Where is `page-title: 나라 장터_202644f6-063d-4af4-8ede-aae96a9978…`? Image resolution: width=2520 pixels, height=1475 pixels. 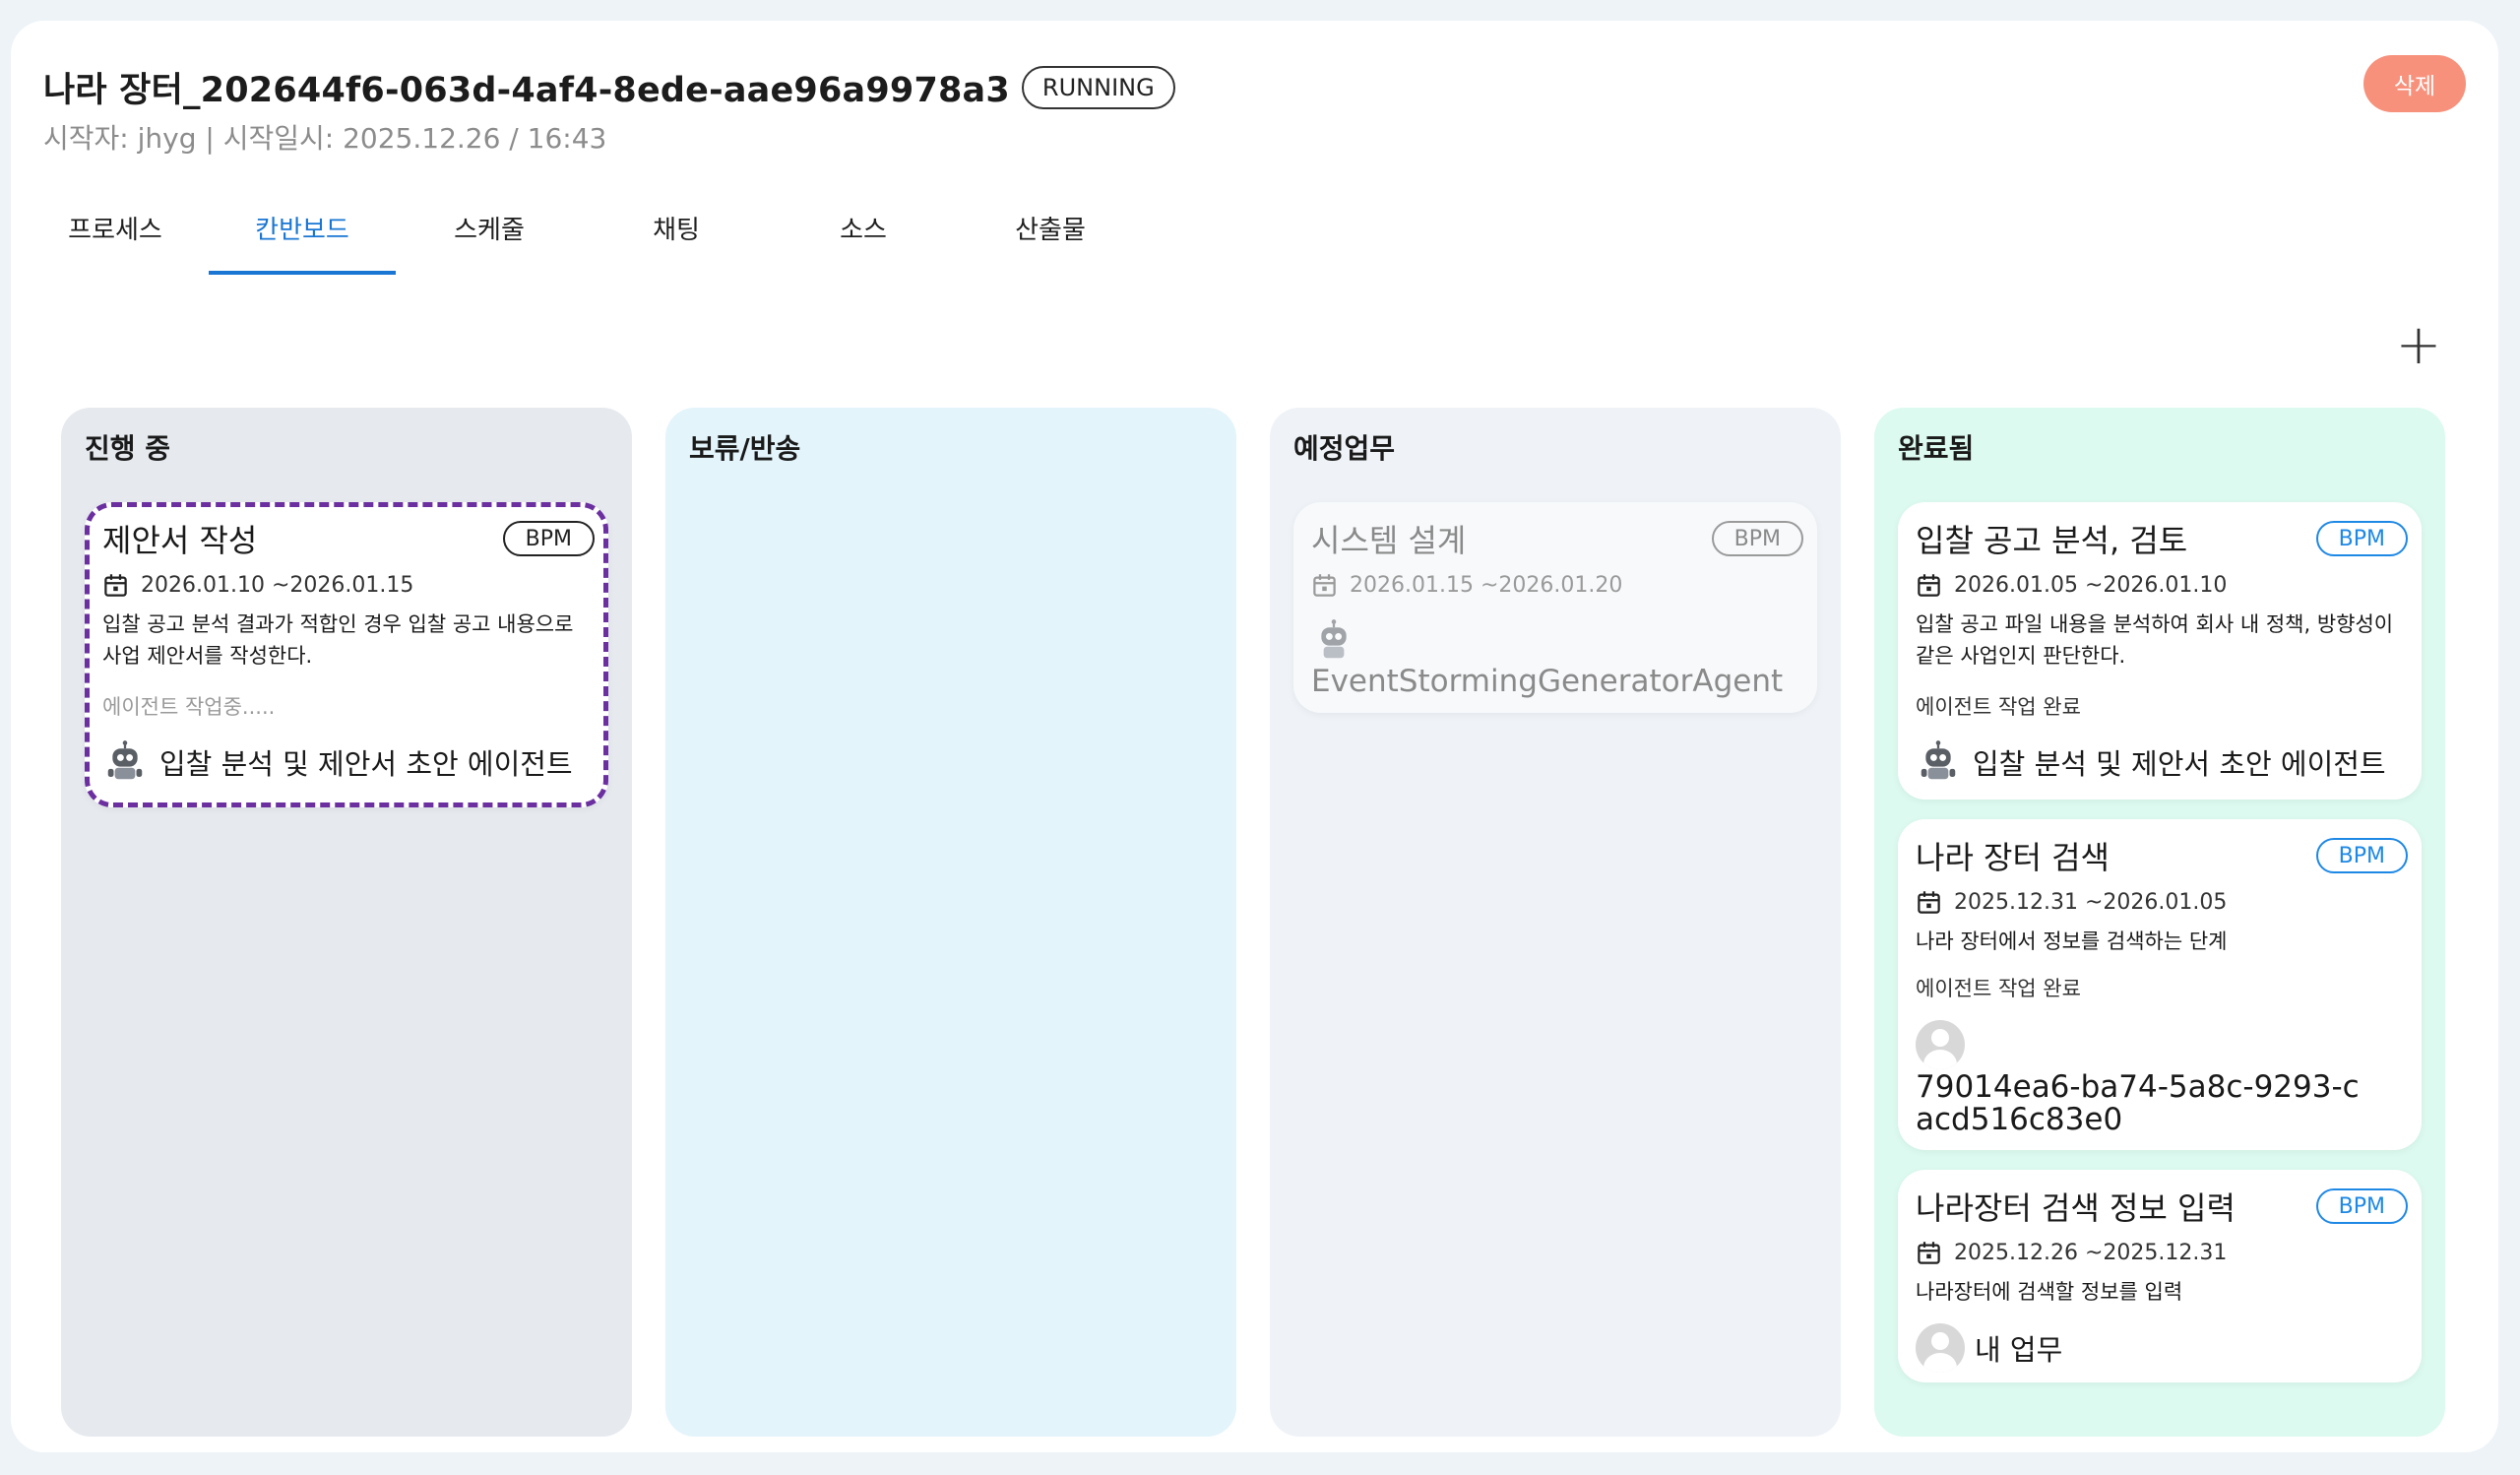 page-title: 나라 장터_202644f6-063d-4af4-8ede-aae96a9978… is located at coordinates (526, 90).